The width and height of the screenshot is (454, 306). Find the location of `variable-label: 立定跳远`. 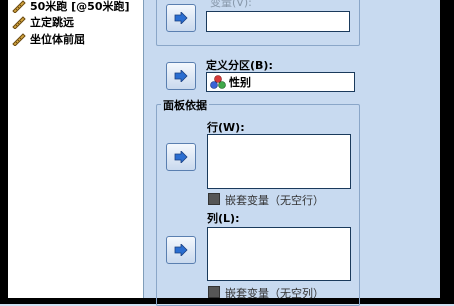

variable-label: 立定跳远 is located at coordinates (52, 22).